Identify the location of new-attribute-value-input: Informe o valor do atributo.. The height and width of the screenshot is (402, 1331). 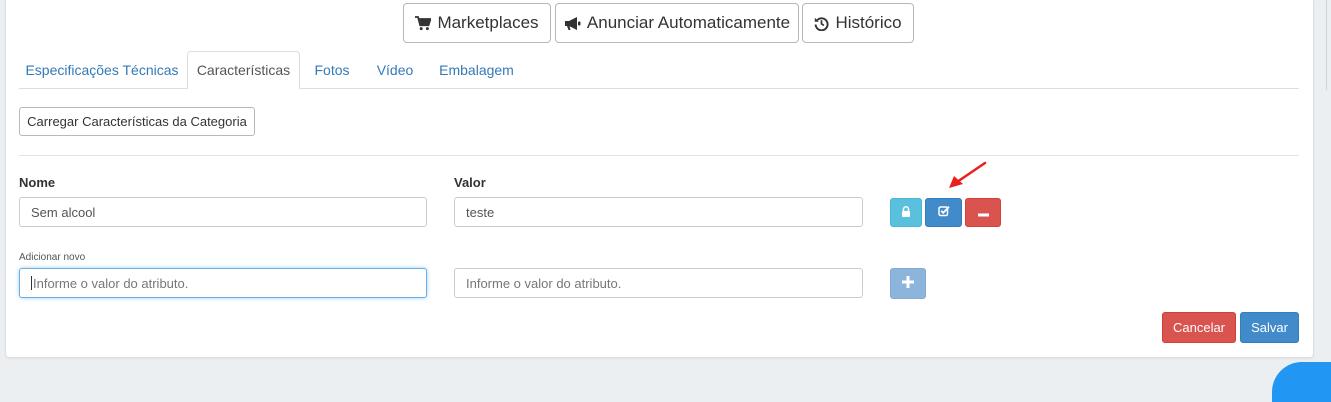
(658, 283).